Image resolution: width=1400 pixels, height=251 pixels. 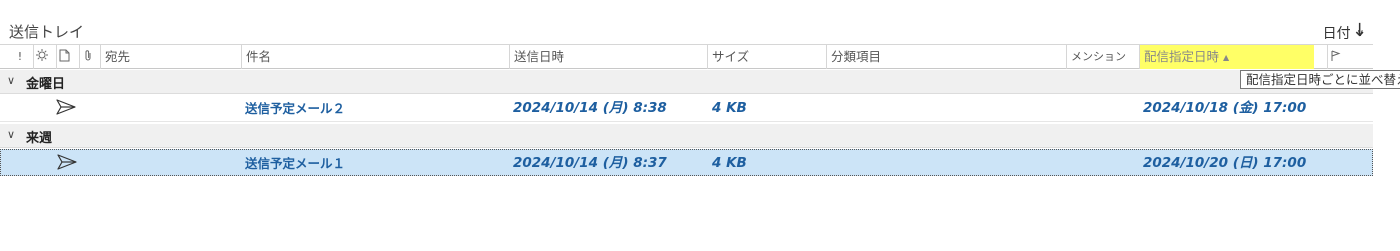 What do you see at coordinates (946, 57) in the screenshot?
I see `column-header-category: 分類項目` at bounding box center [946, 57].